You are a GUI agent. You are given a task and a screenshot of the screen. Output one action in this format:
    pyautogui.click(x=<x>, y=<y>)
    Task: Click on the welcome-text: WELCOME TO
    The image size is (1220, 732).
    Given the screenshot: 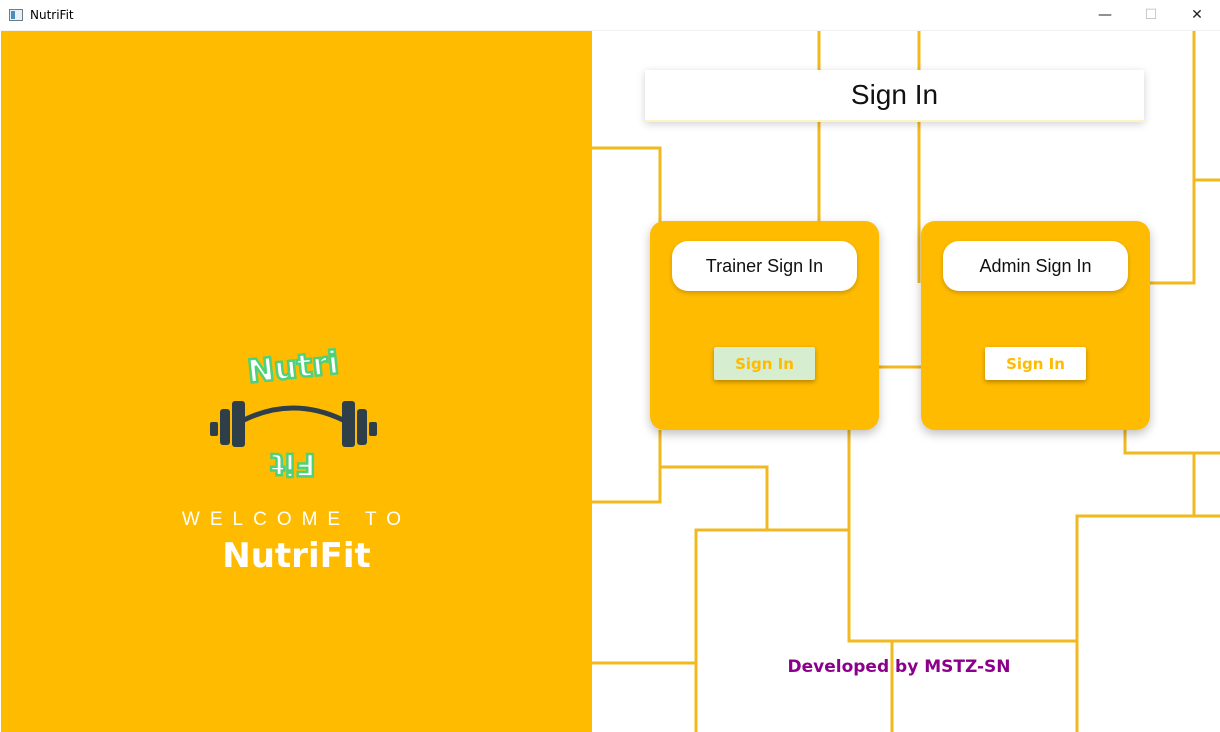 What is the action you would take?
    pyautogui.click(x=296, y=519)
    